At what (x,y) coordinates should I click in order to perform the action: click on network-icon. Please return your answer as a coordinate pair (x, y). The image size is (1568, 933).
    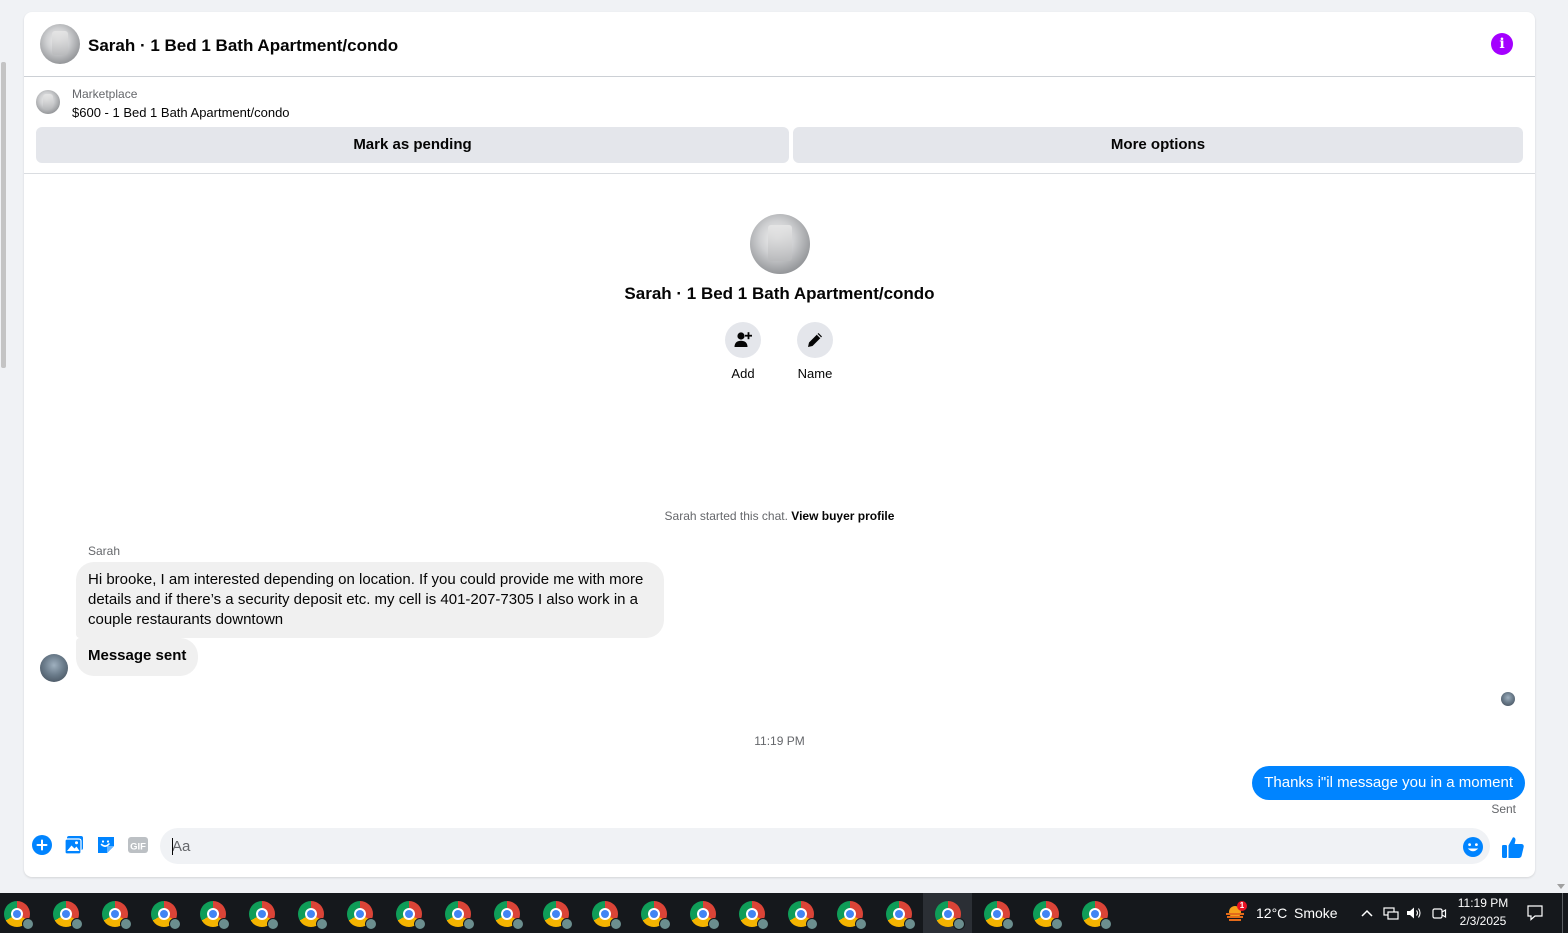
    Looking at the image, I should click on (1391, 913).